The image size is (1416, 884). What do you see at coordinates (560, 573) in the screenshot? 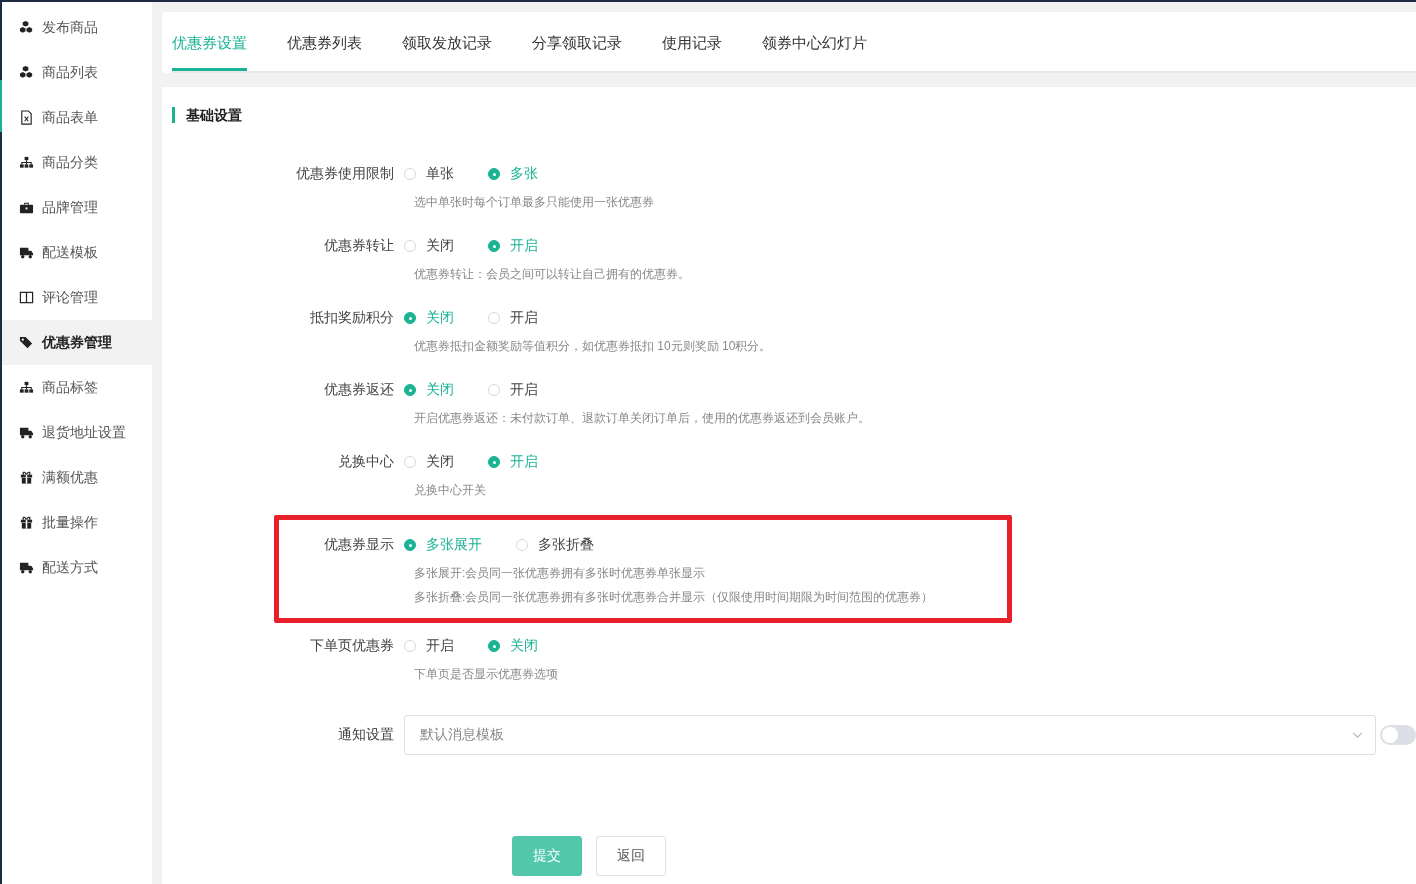
I see `hint-text: 多张展开:会员同一张优惠券拥有多张时优惠券单张显示` at bounding box center [560, 573].